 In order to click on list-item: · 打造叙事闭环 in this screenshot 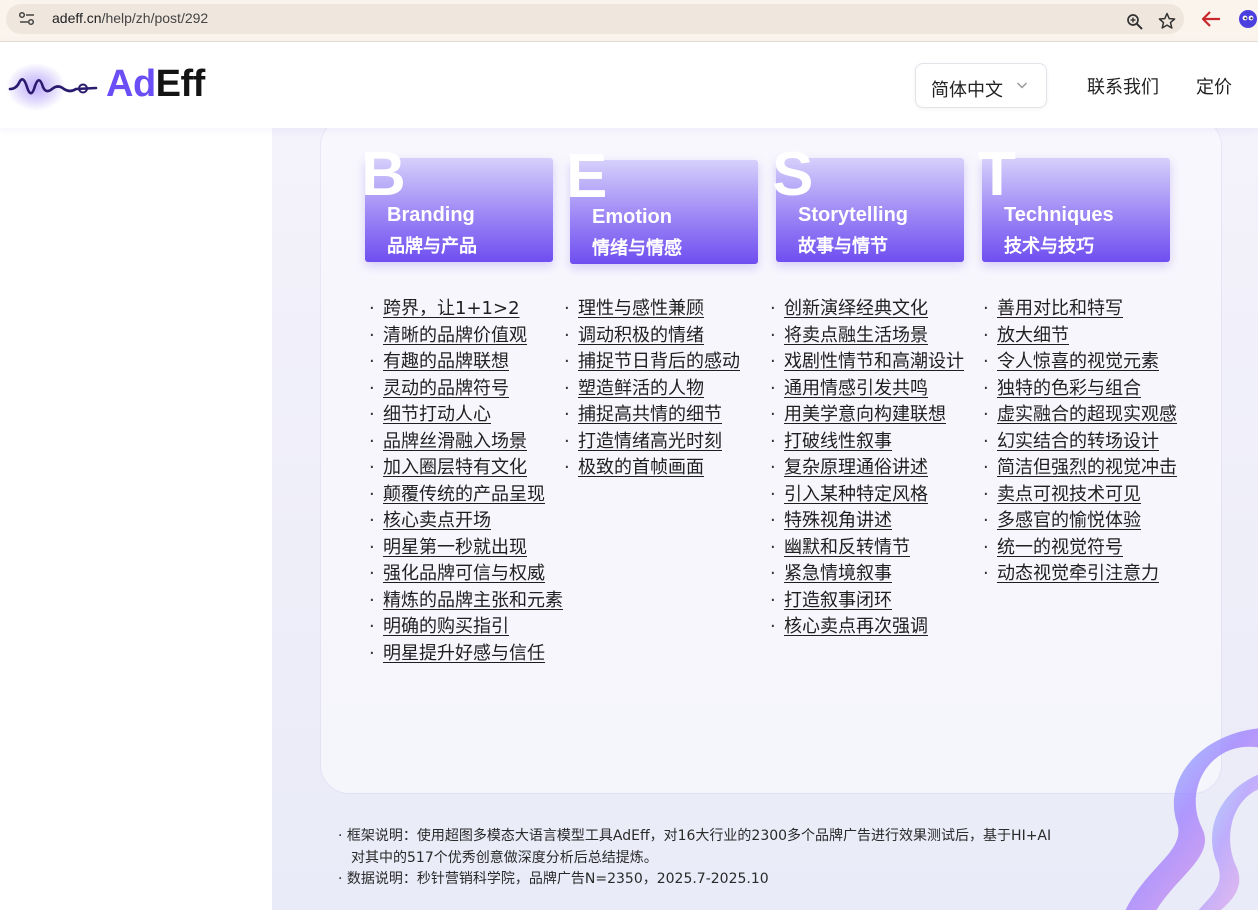, I will do `click(867, 599)`.